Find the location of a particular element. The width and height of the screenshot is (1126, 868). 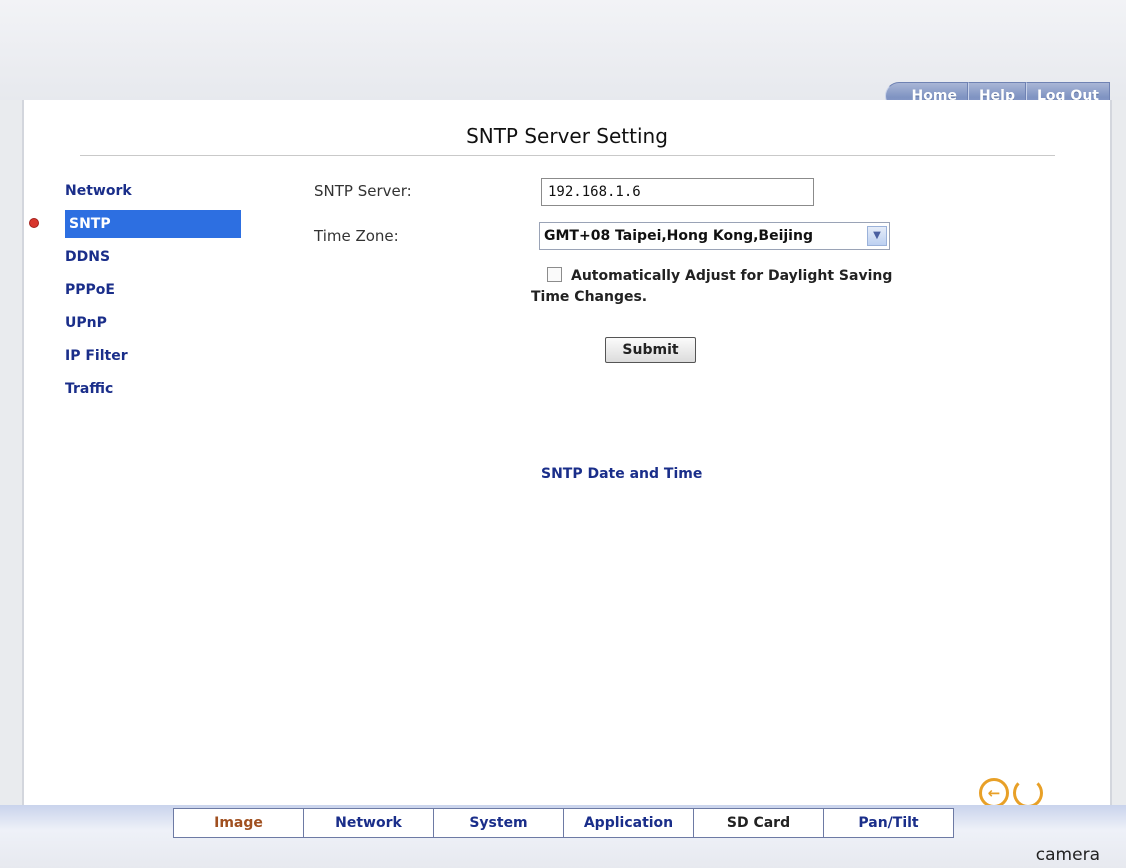

daylight-checkbox is located at coordinates (554, 274).